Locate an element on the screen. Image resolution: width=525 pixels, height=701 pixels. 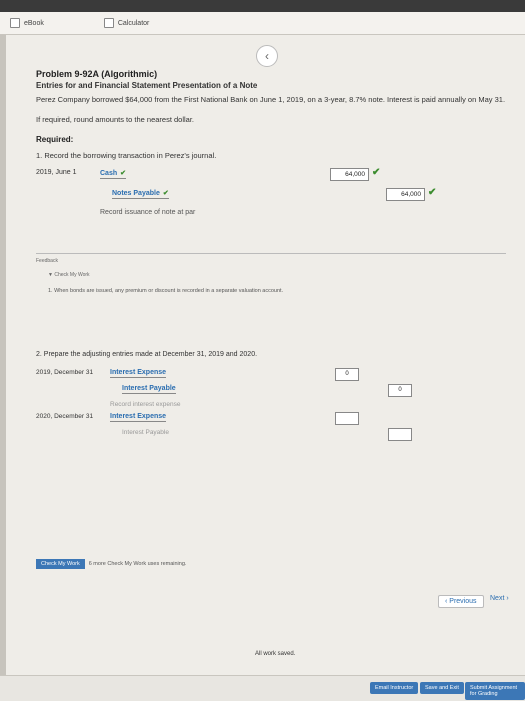
calculator-label: Calculator is located at coordinates (133, 23).